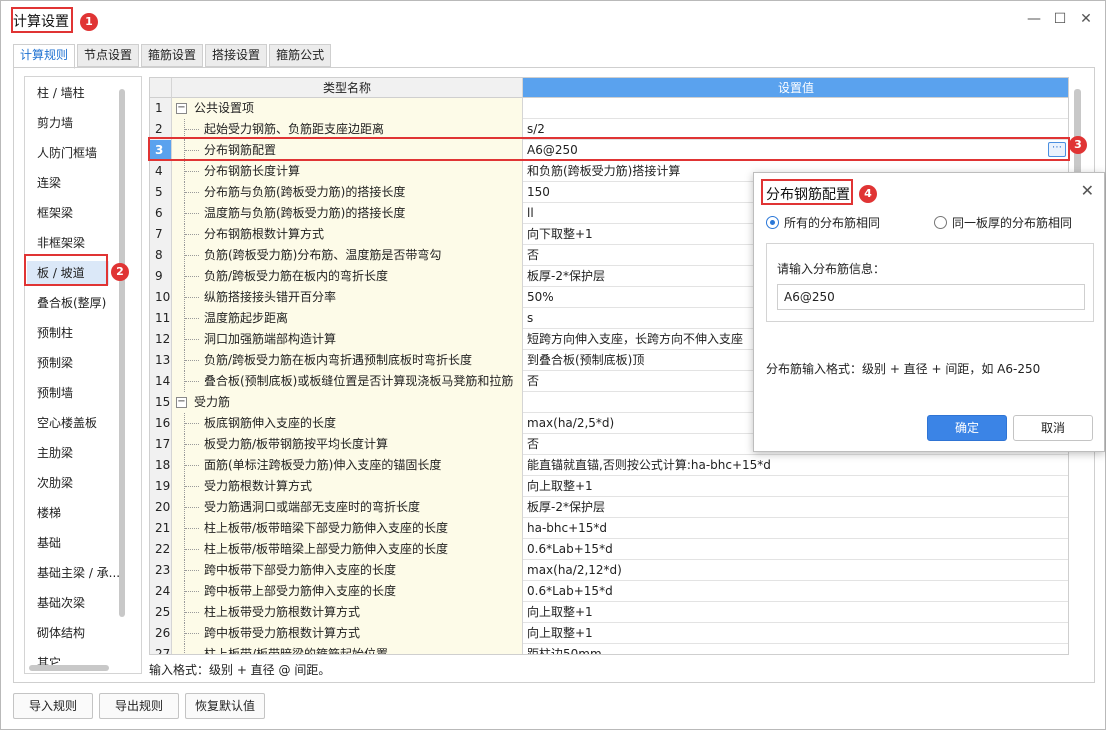 The height and width of the screenshot is (730, 1106). Describe the element at coordinates (122, 353) in the screenshot. I see `sidebar-vertical-scrollbar` at that location.